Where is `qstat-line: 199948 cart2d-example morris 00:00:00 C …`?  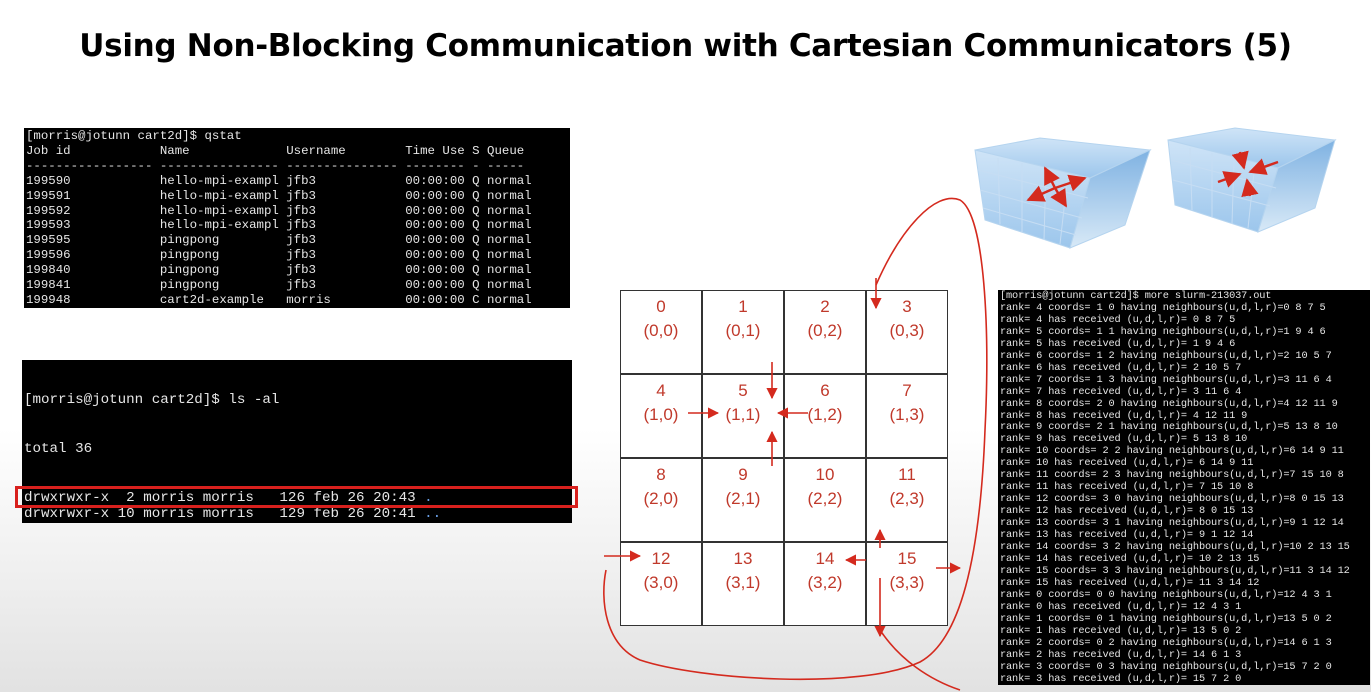
qstat-line: 199948 cart2d-example morris 00:00:00 C … is located at coordinates (279, 299).